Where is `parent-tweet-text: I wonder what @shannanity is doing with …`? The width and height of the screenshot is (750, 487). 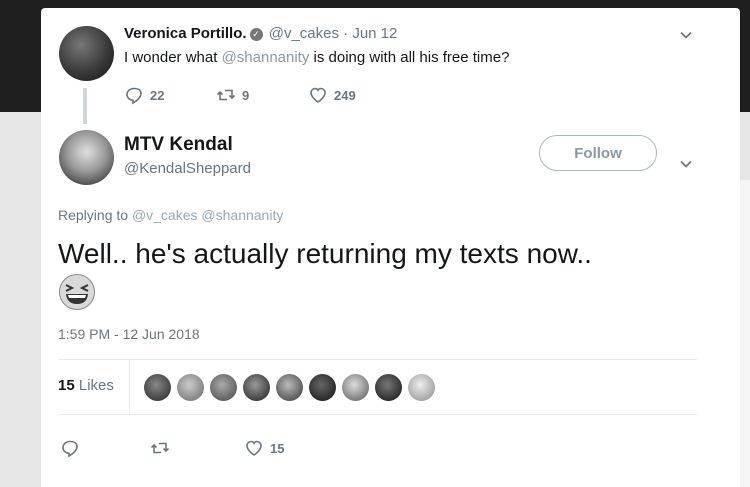 parent-tweet-text: I wonder what @shannanity is doing with … is located at coordinates (316, 57).